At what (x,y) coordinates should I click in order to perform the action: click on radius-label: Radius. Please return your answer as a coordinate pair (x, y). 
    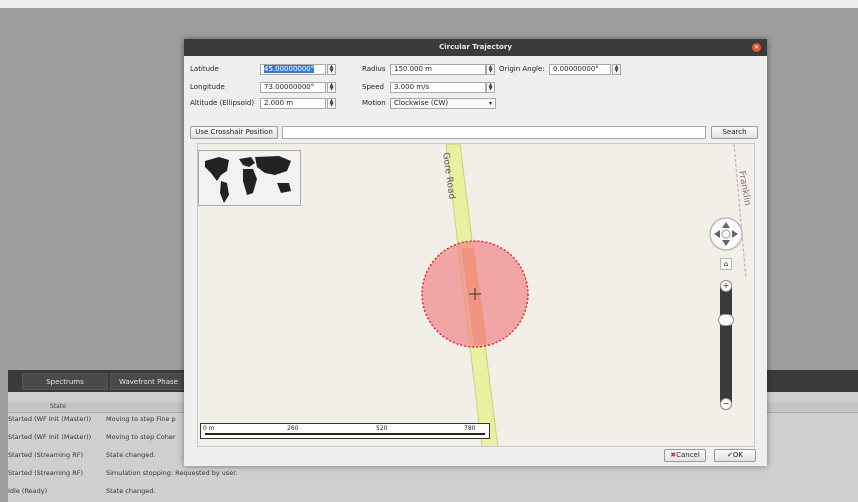
    Looking at the image, I should click on (374, 69).